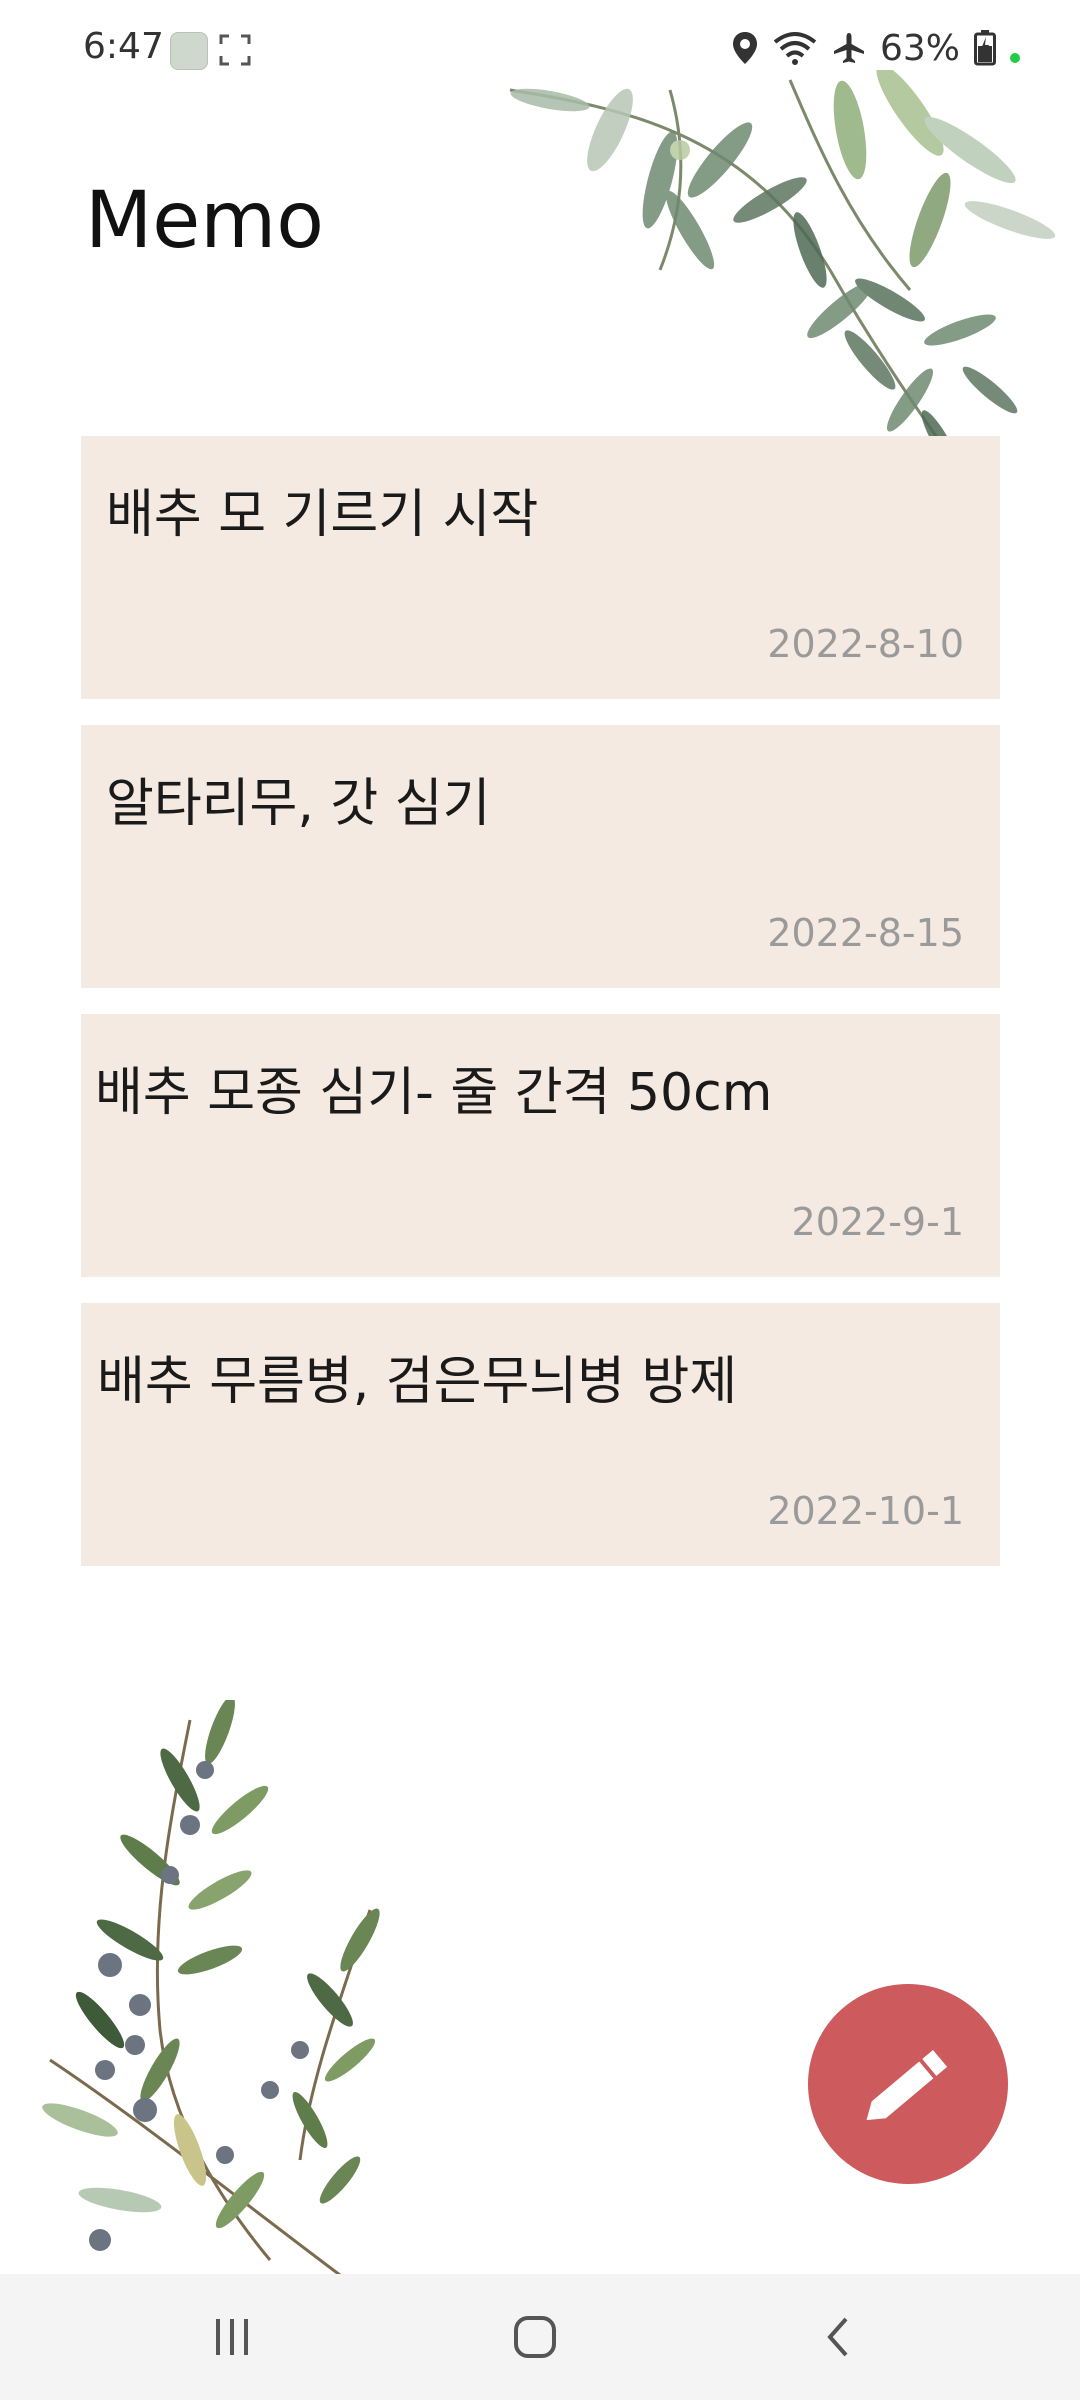  I want to click on memo-title: 배추 무름병, 검은무늬병 방제, so click(417, 1382).